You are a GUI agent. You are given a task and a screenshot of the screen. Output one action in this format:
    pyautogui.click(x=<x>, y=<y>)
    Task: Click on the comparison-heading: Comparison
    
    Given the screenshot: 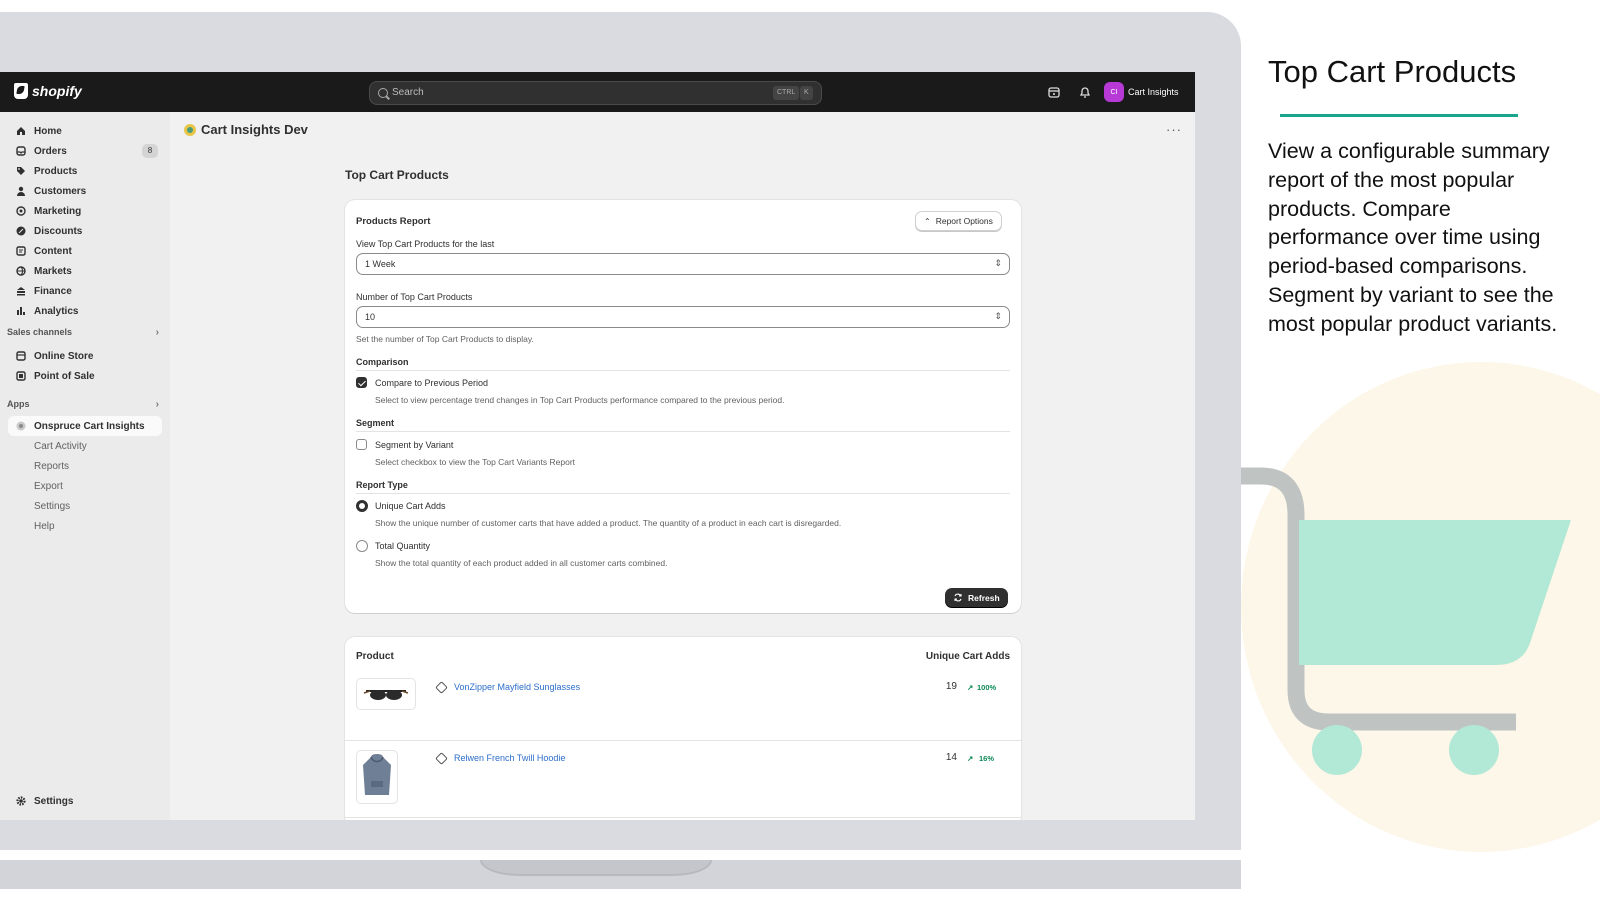 What is the action you would take?
    pyautogui.click(x=382, y=362)
    